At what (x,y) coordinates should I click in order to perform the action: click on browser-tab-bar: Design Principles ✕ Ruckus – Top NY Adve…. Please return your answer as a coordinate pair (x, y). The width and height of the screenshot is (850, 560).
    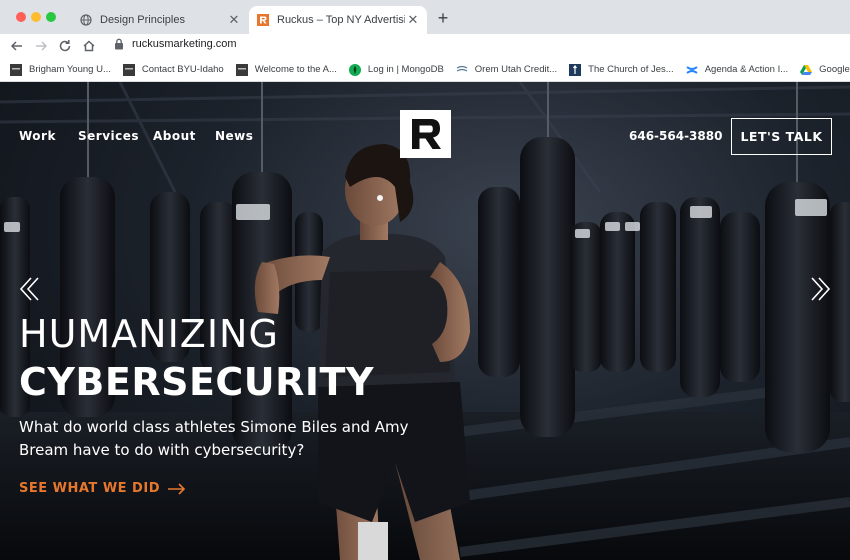
    Looking at the image, I should click on (425, 17).